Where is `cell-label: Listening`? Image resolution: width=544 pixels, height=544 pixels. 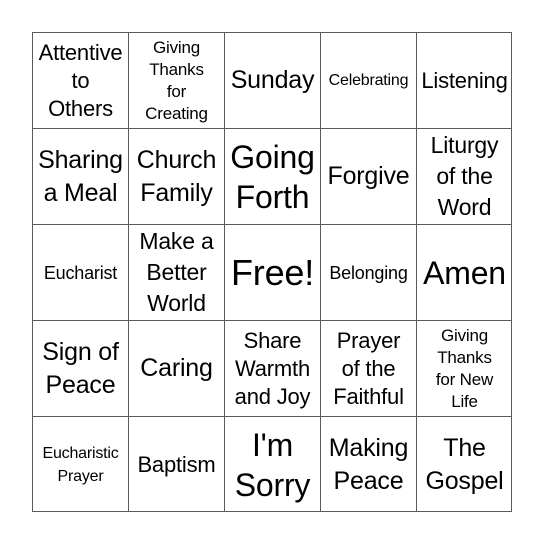
cell-label: Listening is located at coordinates (464, 80).